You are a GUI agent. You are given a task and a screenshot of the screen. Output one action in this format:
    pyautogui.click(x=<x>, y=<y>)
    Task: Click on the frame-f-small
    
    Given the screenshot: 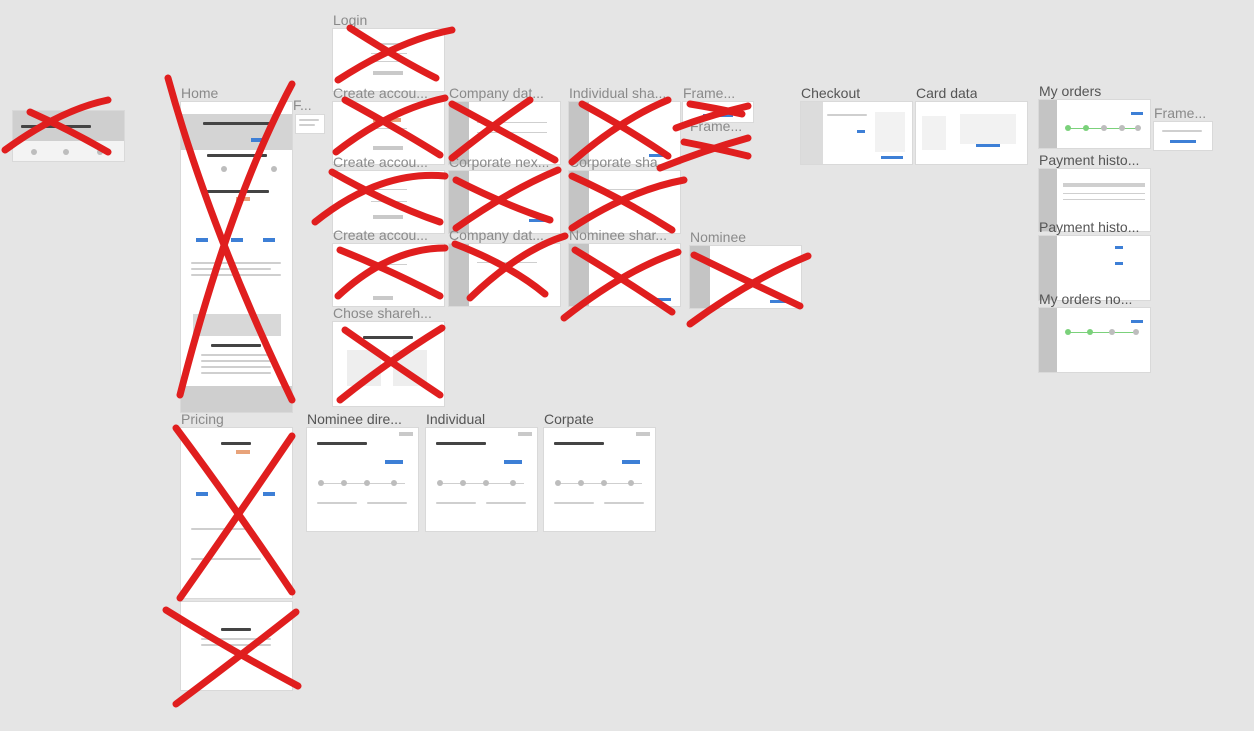 What is the action you would take?
    pyautogui.click(x=310, y=124)
    